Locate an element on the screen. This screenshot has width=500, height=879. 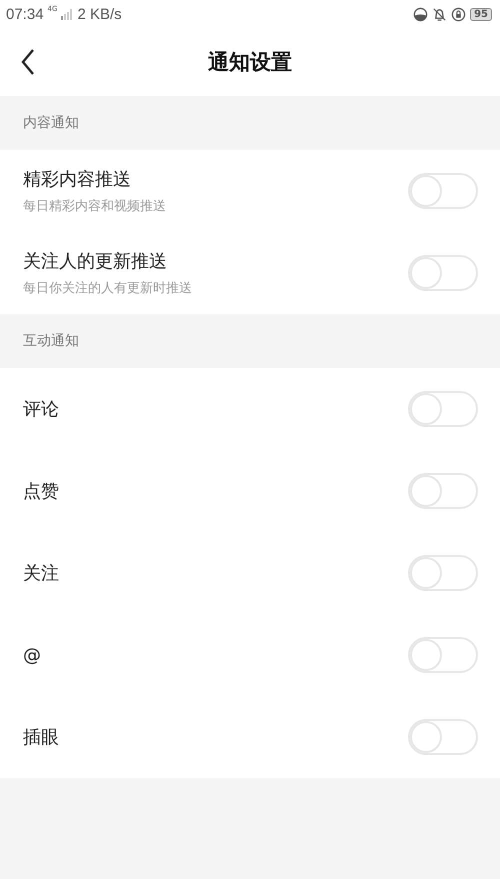
battery-level: 95 is located at coordinates (481, 14).